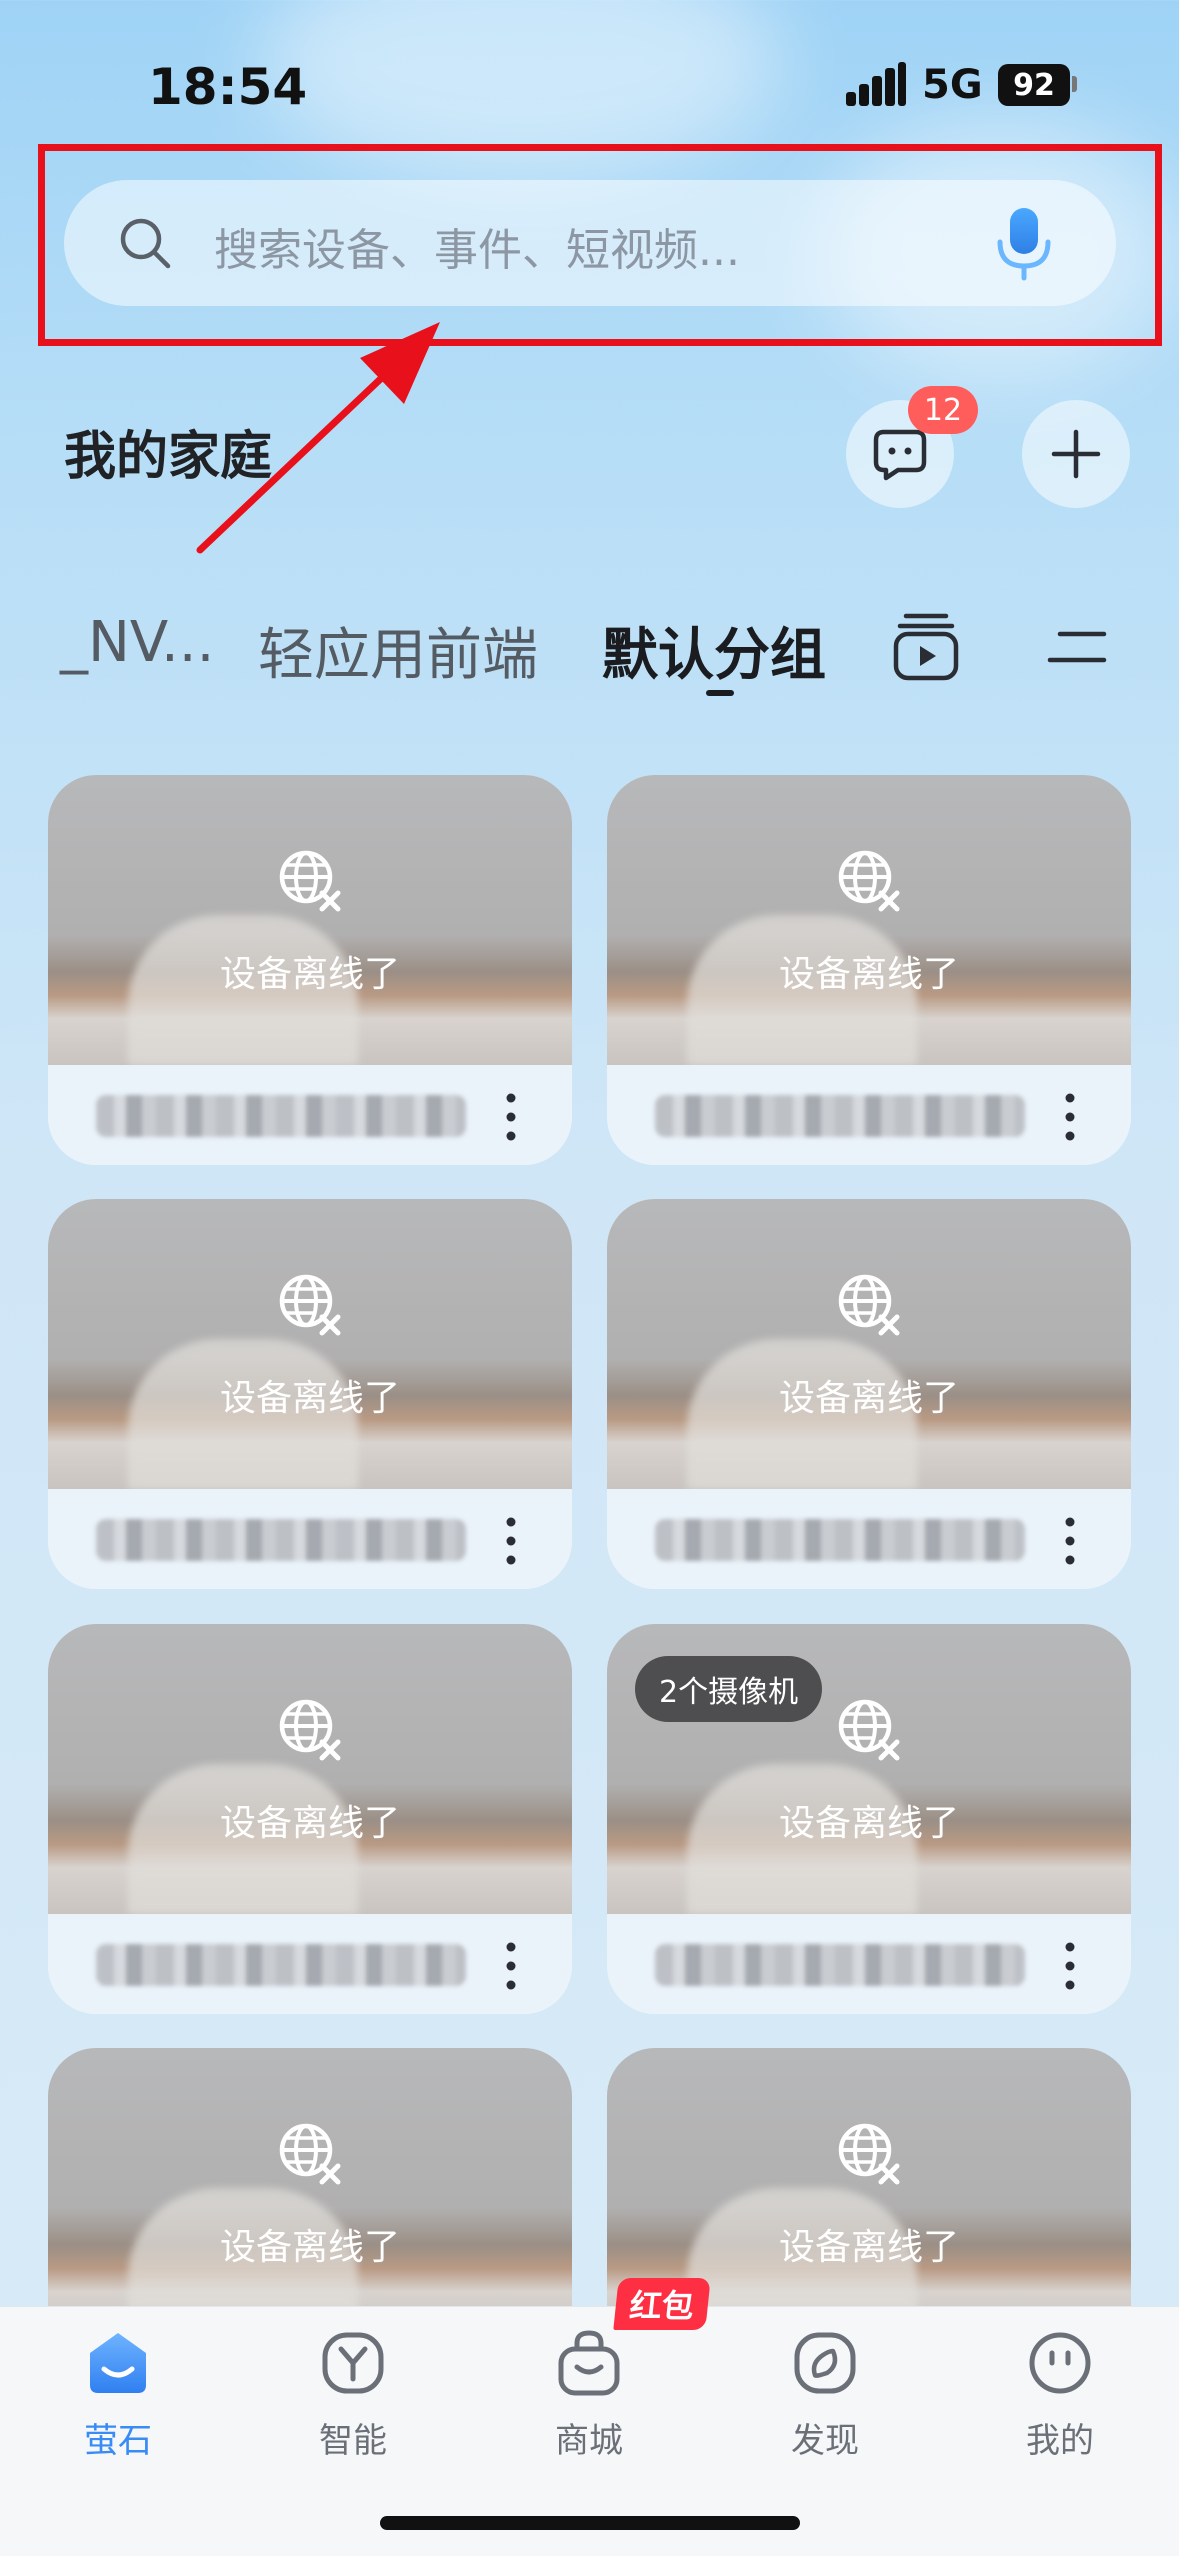  I want to click on status-bar: 18:54 5G 92, so click(589, 75).